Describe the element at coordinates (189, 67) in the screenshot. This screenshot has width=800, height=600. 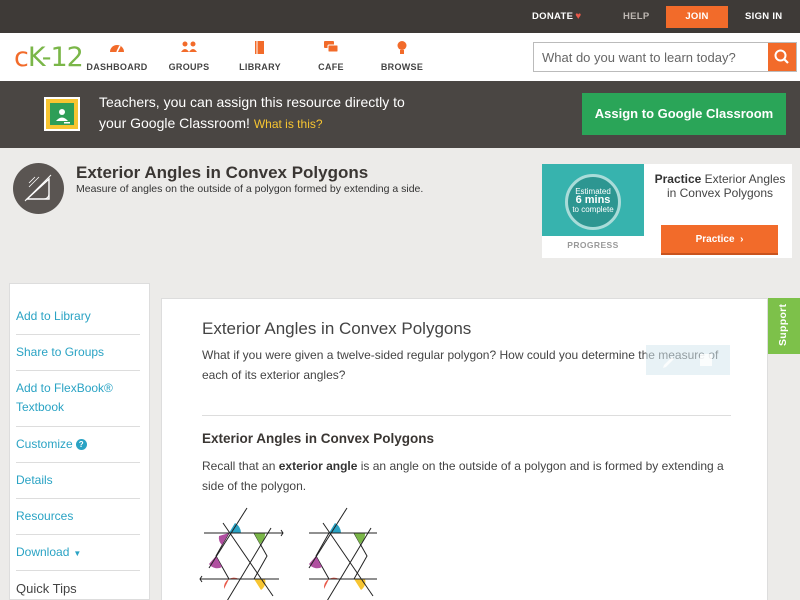
I see `nav-groups-label: GROUPS` at that location.